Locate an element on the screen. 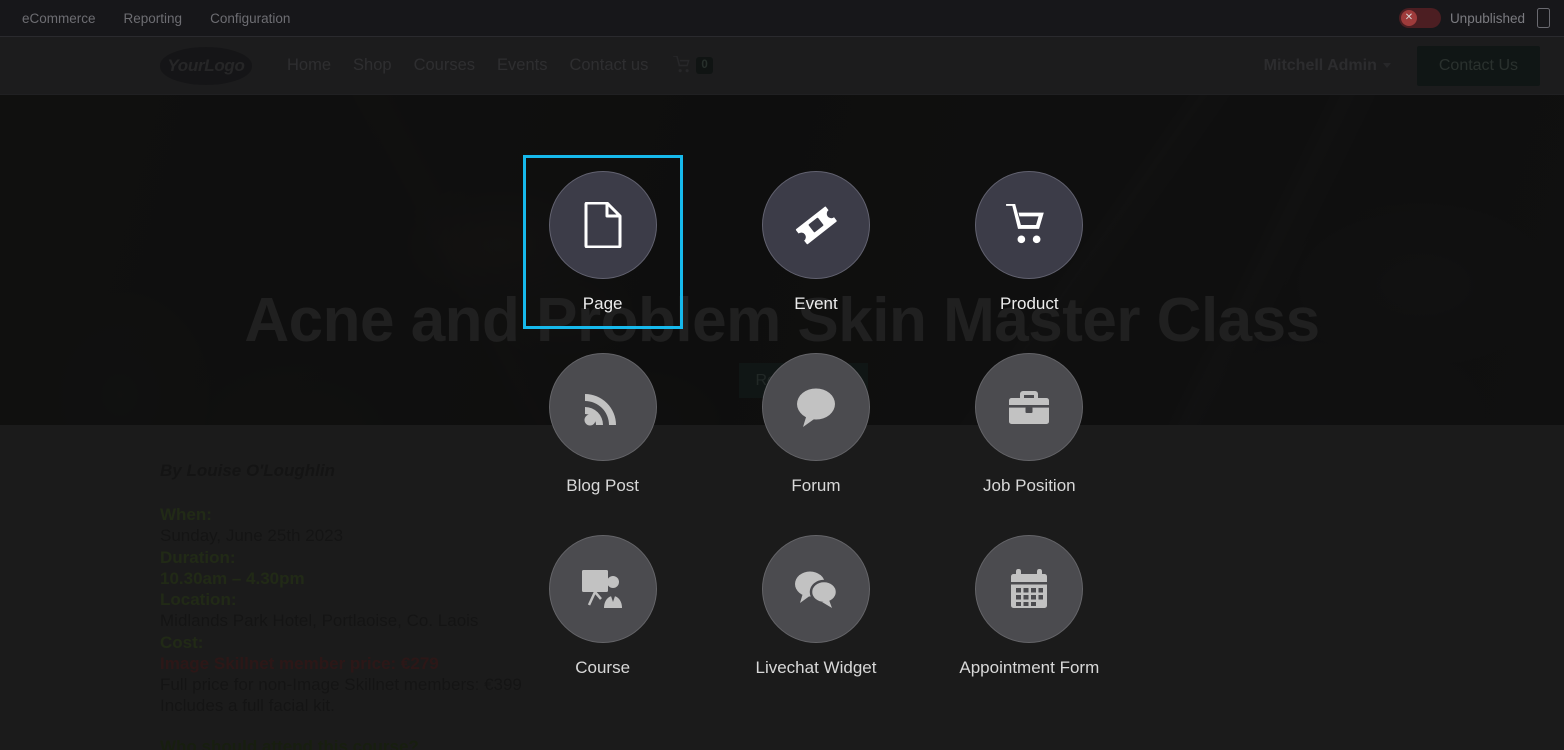 The height and width of the screenshot is (750, 1564). new-content-item-event: Event is located at coordinates (816, 242).